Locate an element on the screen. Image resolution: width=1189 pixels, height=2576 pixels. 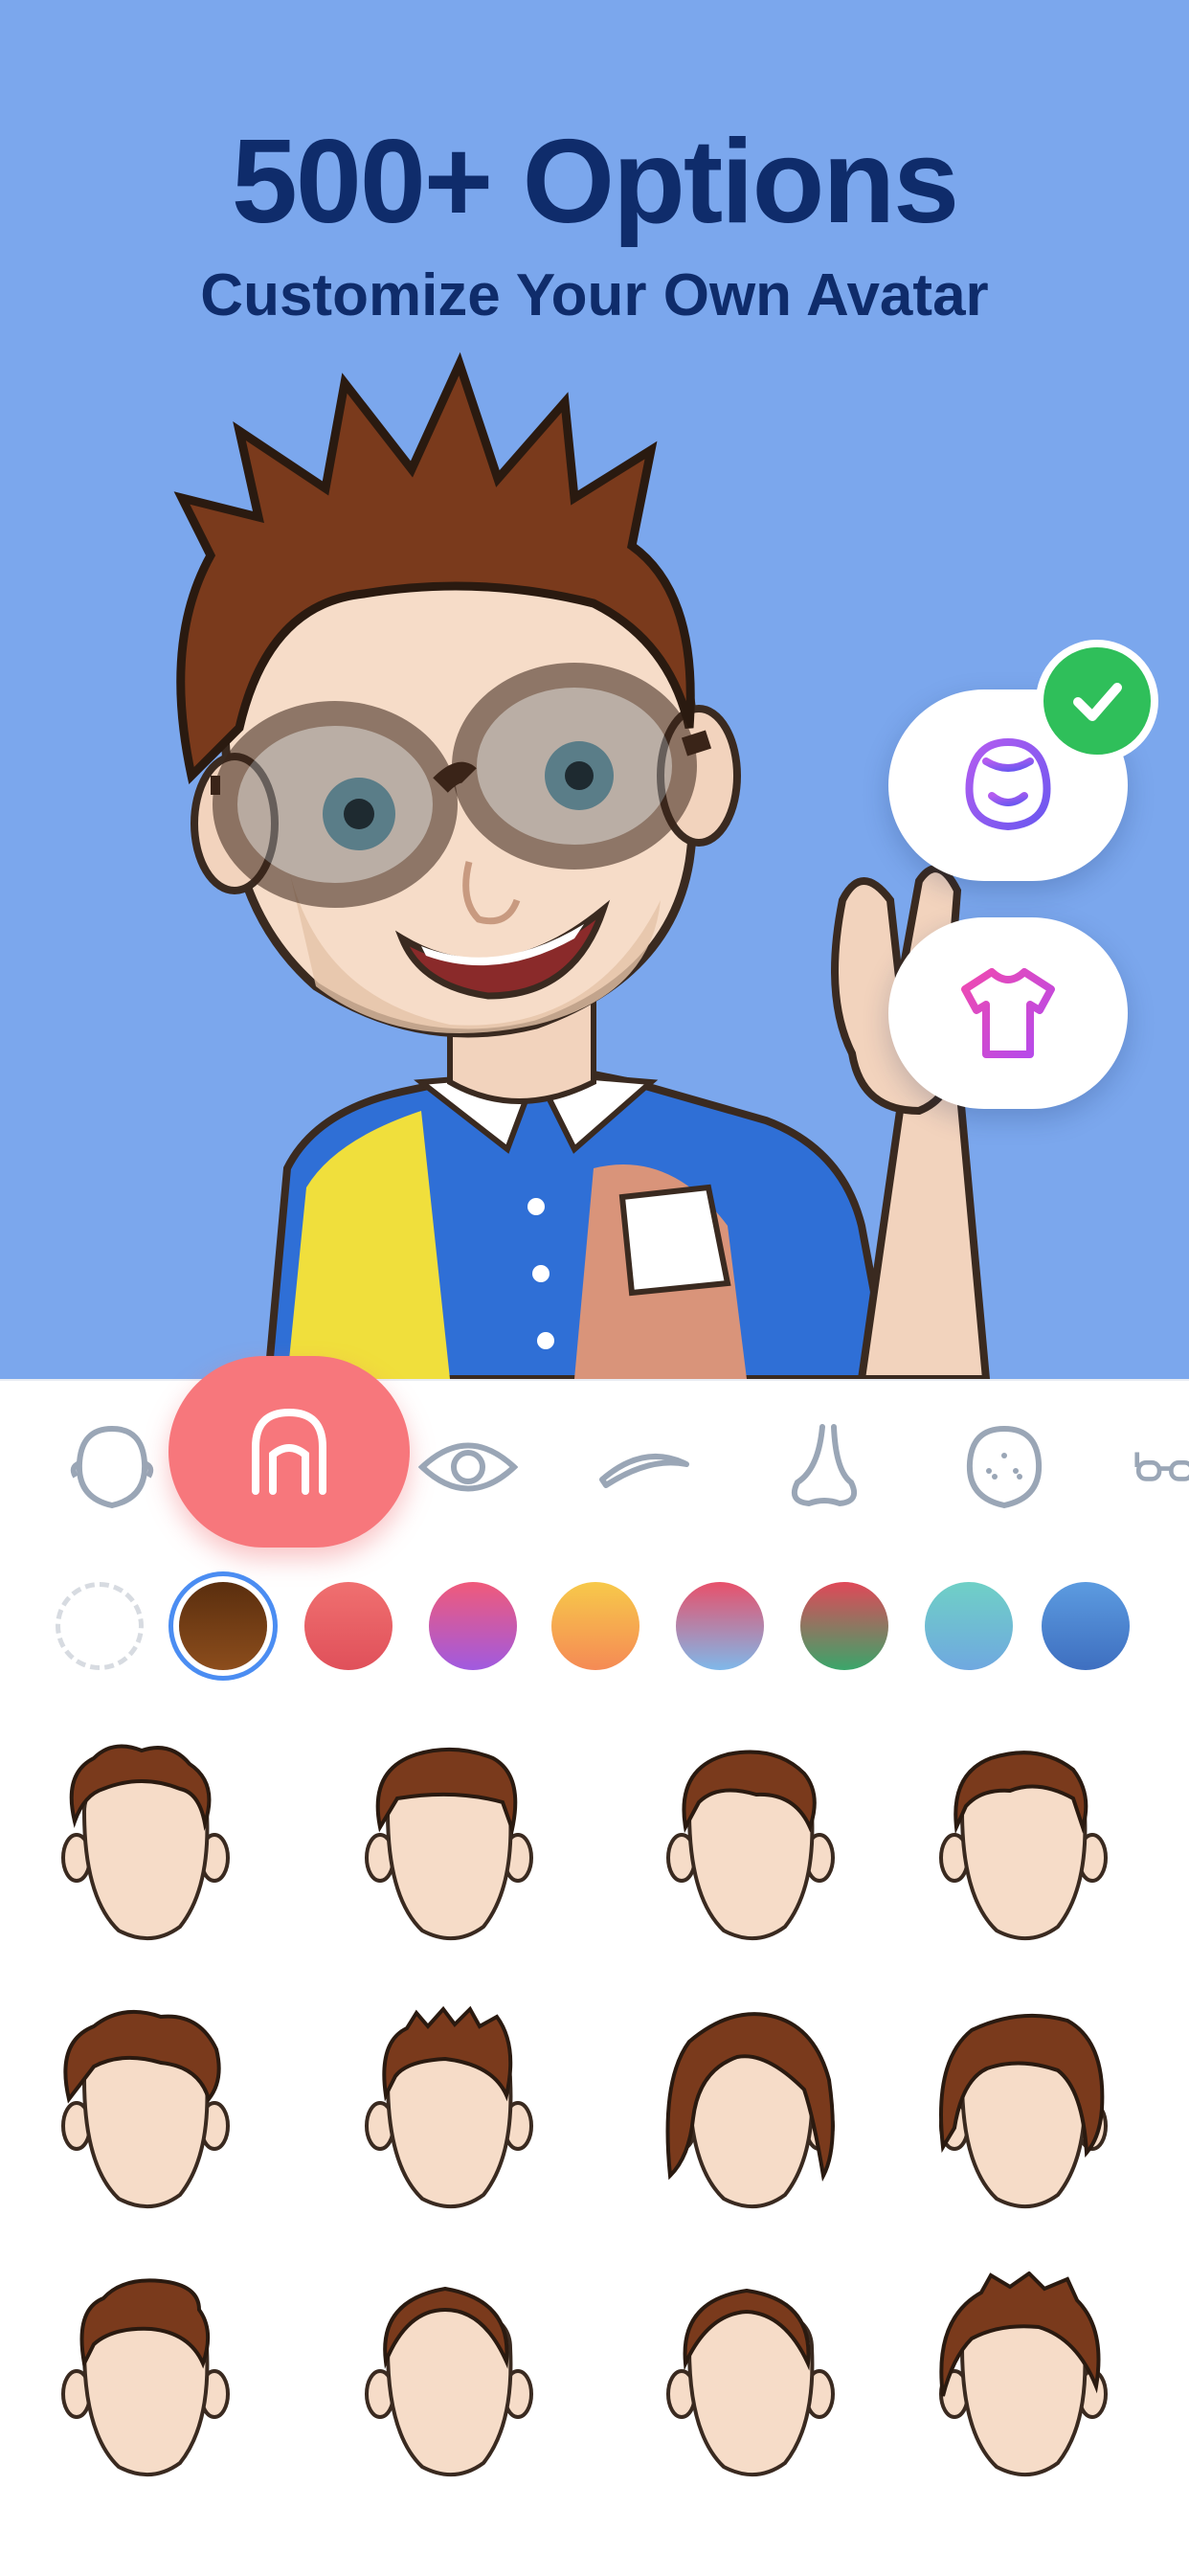
hair-style-bowl-cut is located at coordinates (459, 1850).